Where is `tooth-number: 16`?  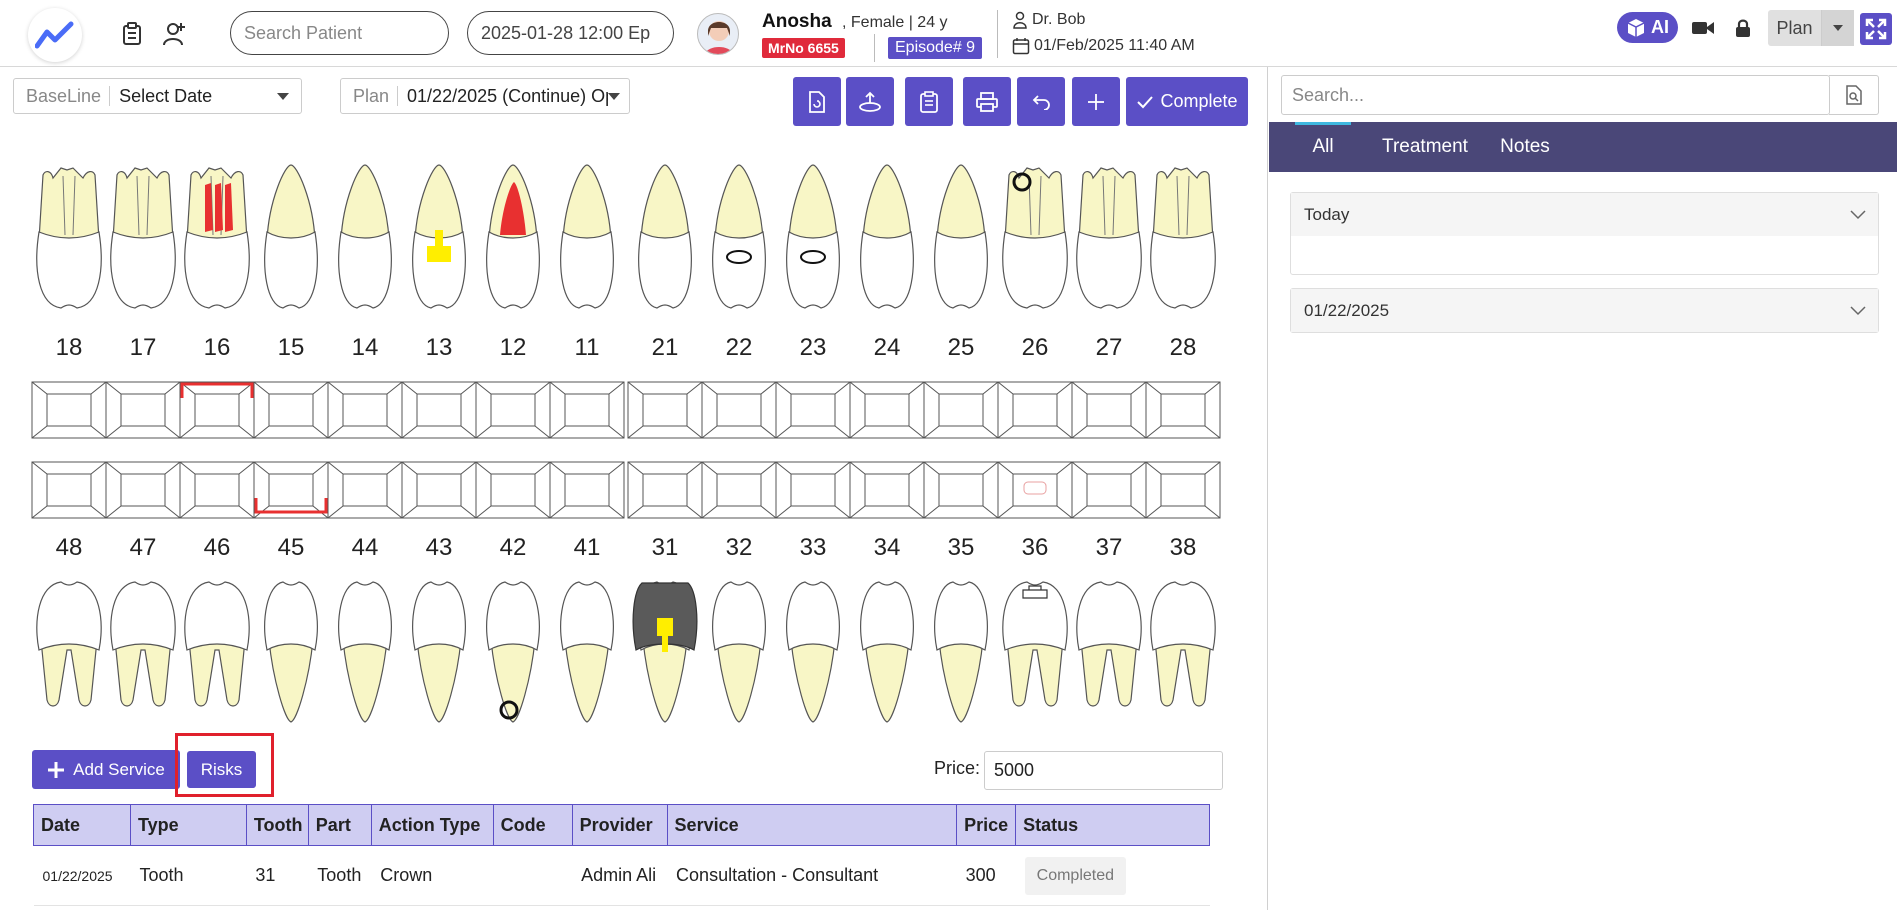
tooth-number: 16 is located at coordinates (217, 348).